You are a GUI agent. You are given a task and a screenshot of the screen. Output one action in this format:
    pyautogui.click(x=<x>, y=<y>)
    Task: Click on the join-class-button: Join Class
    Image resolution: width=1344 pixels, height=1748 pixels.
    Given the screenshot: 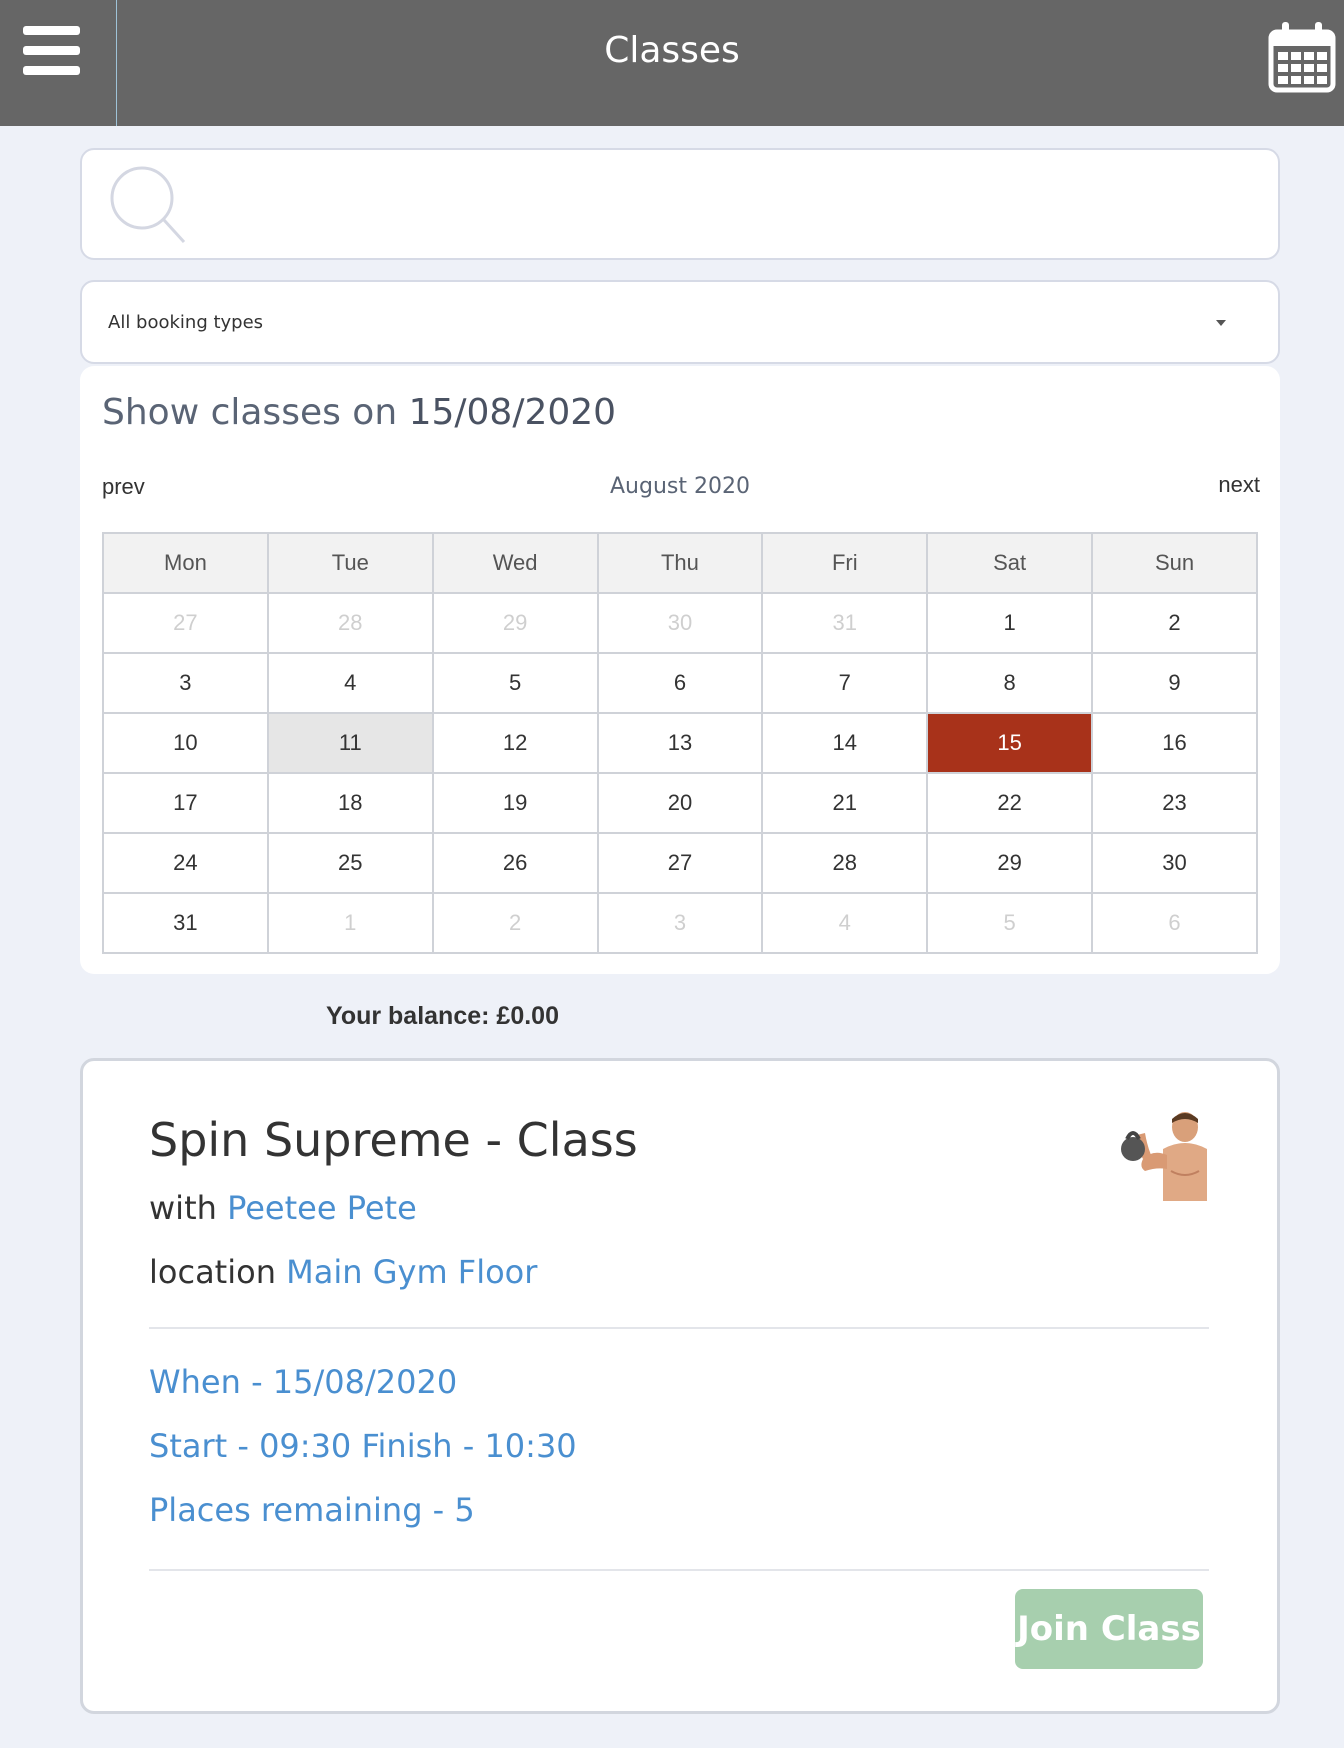 What is the action you would take?
    pyautogui.click(x=1109, y=1629)
    